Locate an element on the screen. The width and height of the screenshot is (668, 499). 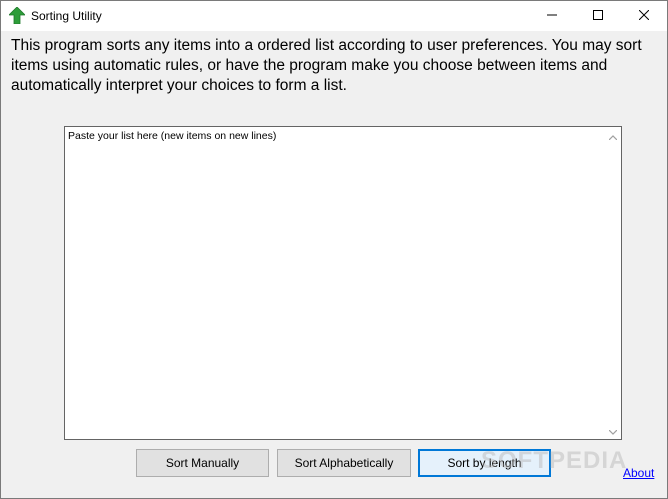
maximize-button is located at coordinates (598, 16).